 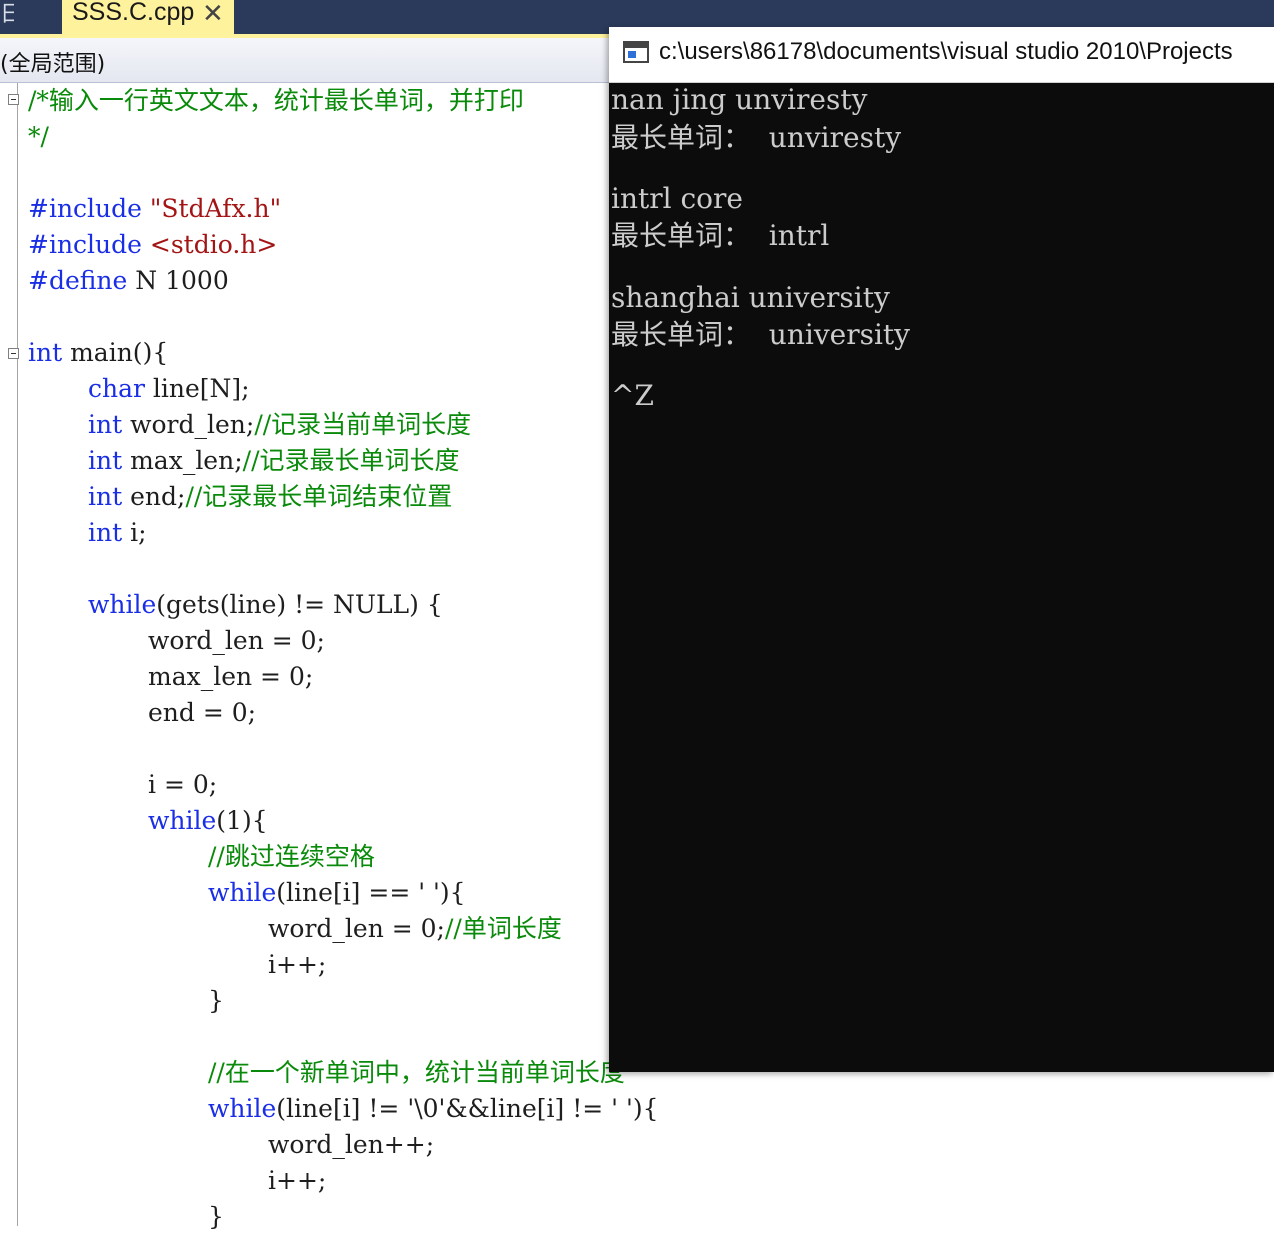 I want to click on code-line-main: int main(){, so click(x=98, y=353).